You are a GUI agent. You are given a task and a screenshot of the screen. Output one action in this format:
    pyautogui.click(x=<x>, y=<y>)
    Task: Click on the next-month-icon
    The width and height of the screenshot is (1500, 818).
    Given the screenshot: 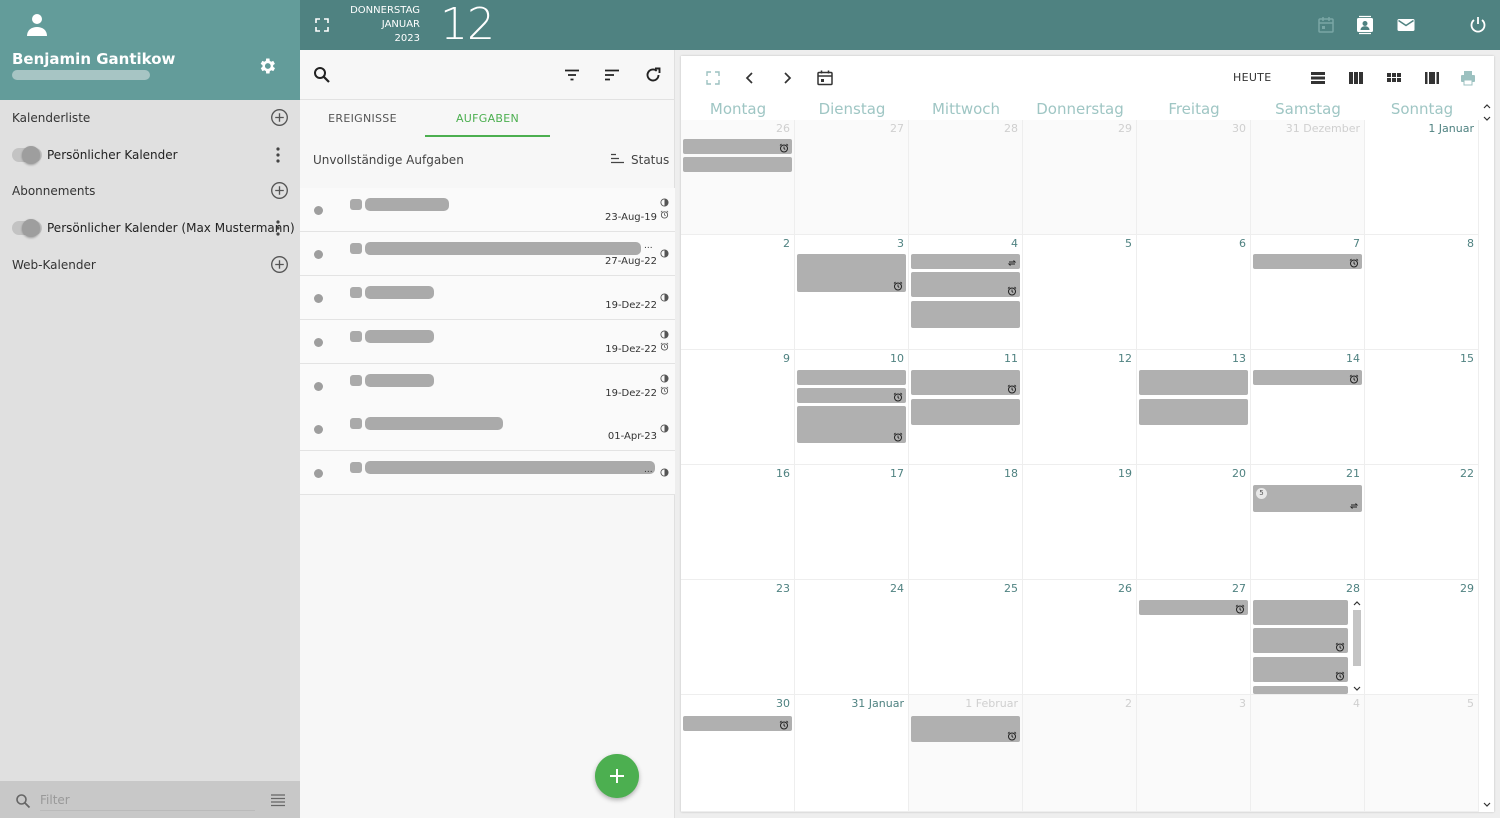 What is the action you would take?
    pyautogui.click(x=787, y=78)
    